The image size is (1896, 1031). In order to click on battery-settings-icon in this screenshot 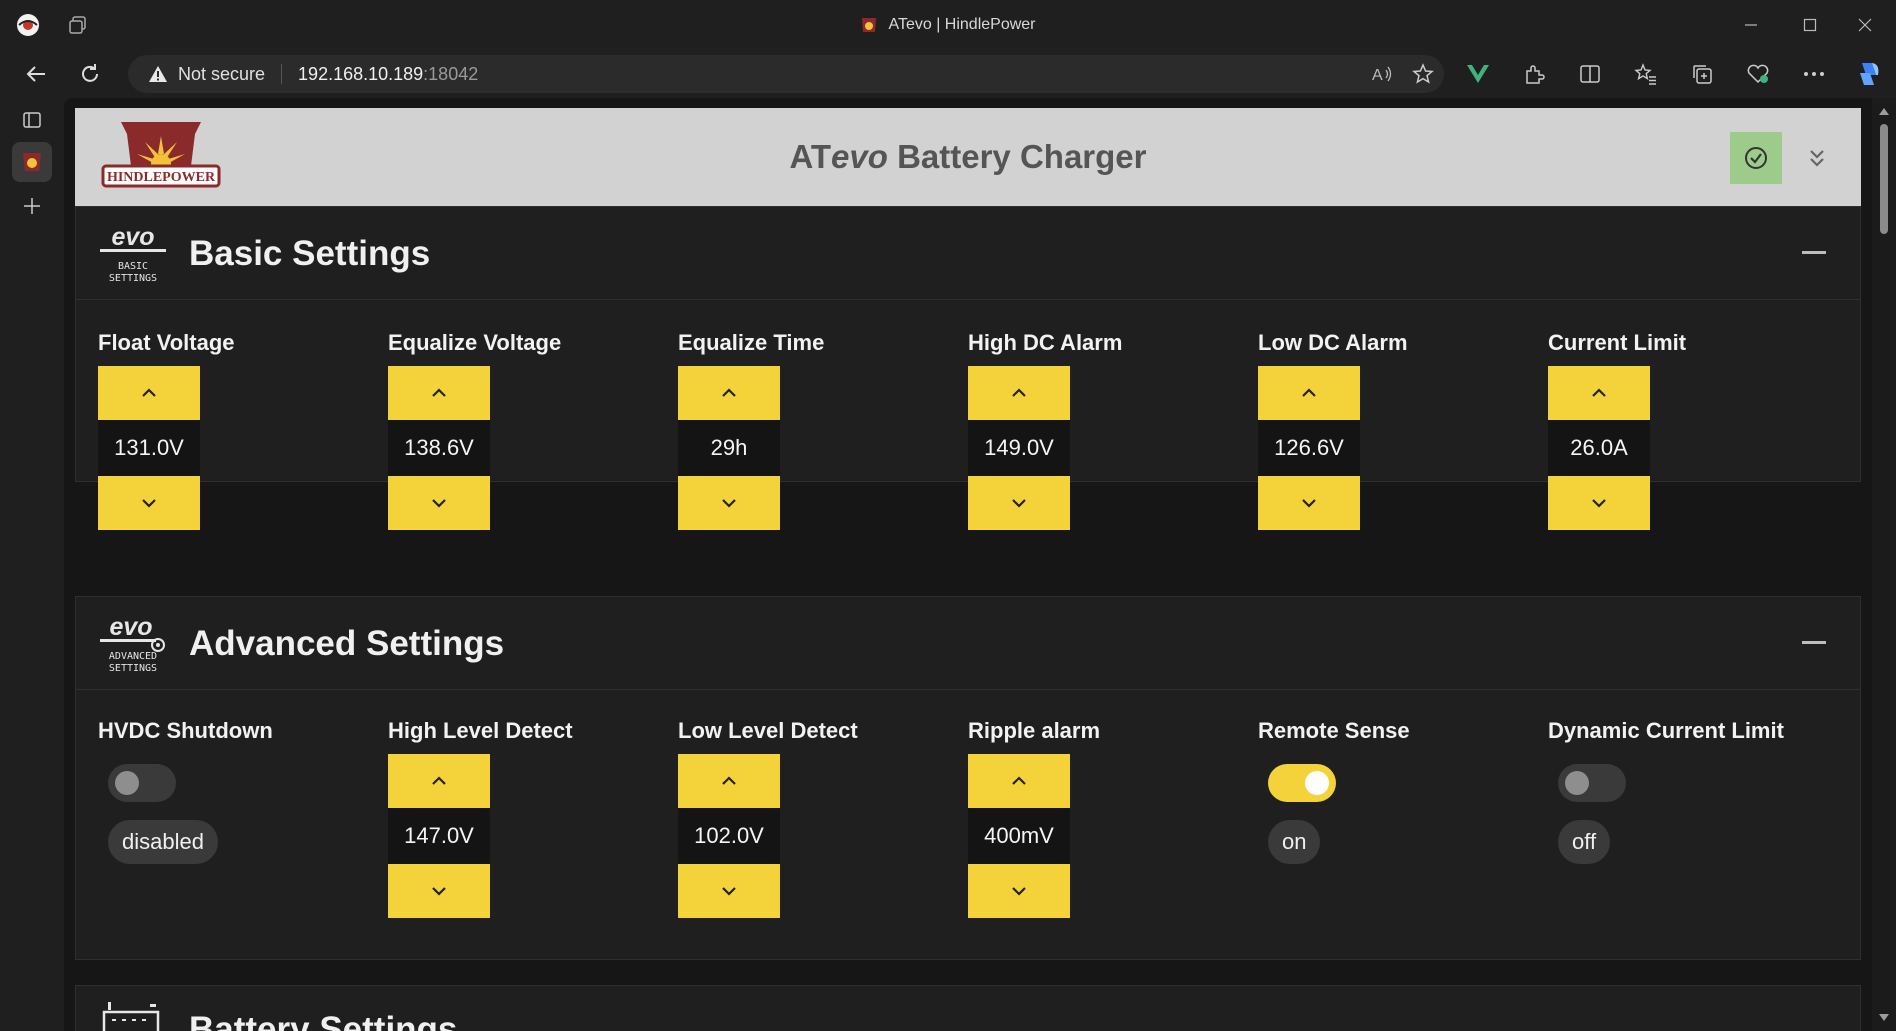, I will do `click(131, 1016)`.